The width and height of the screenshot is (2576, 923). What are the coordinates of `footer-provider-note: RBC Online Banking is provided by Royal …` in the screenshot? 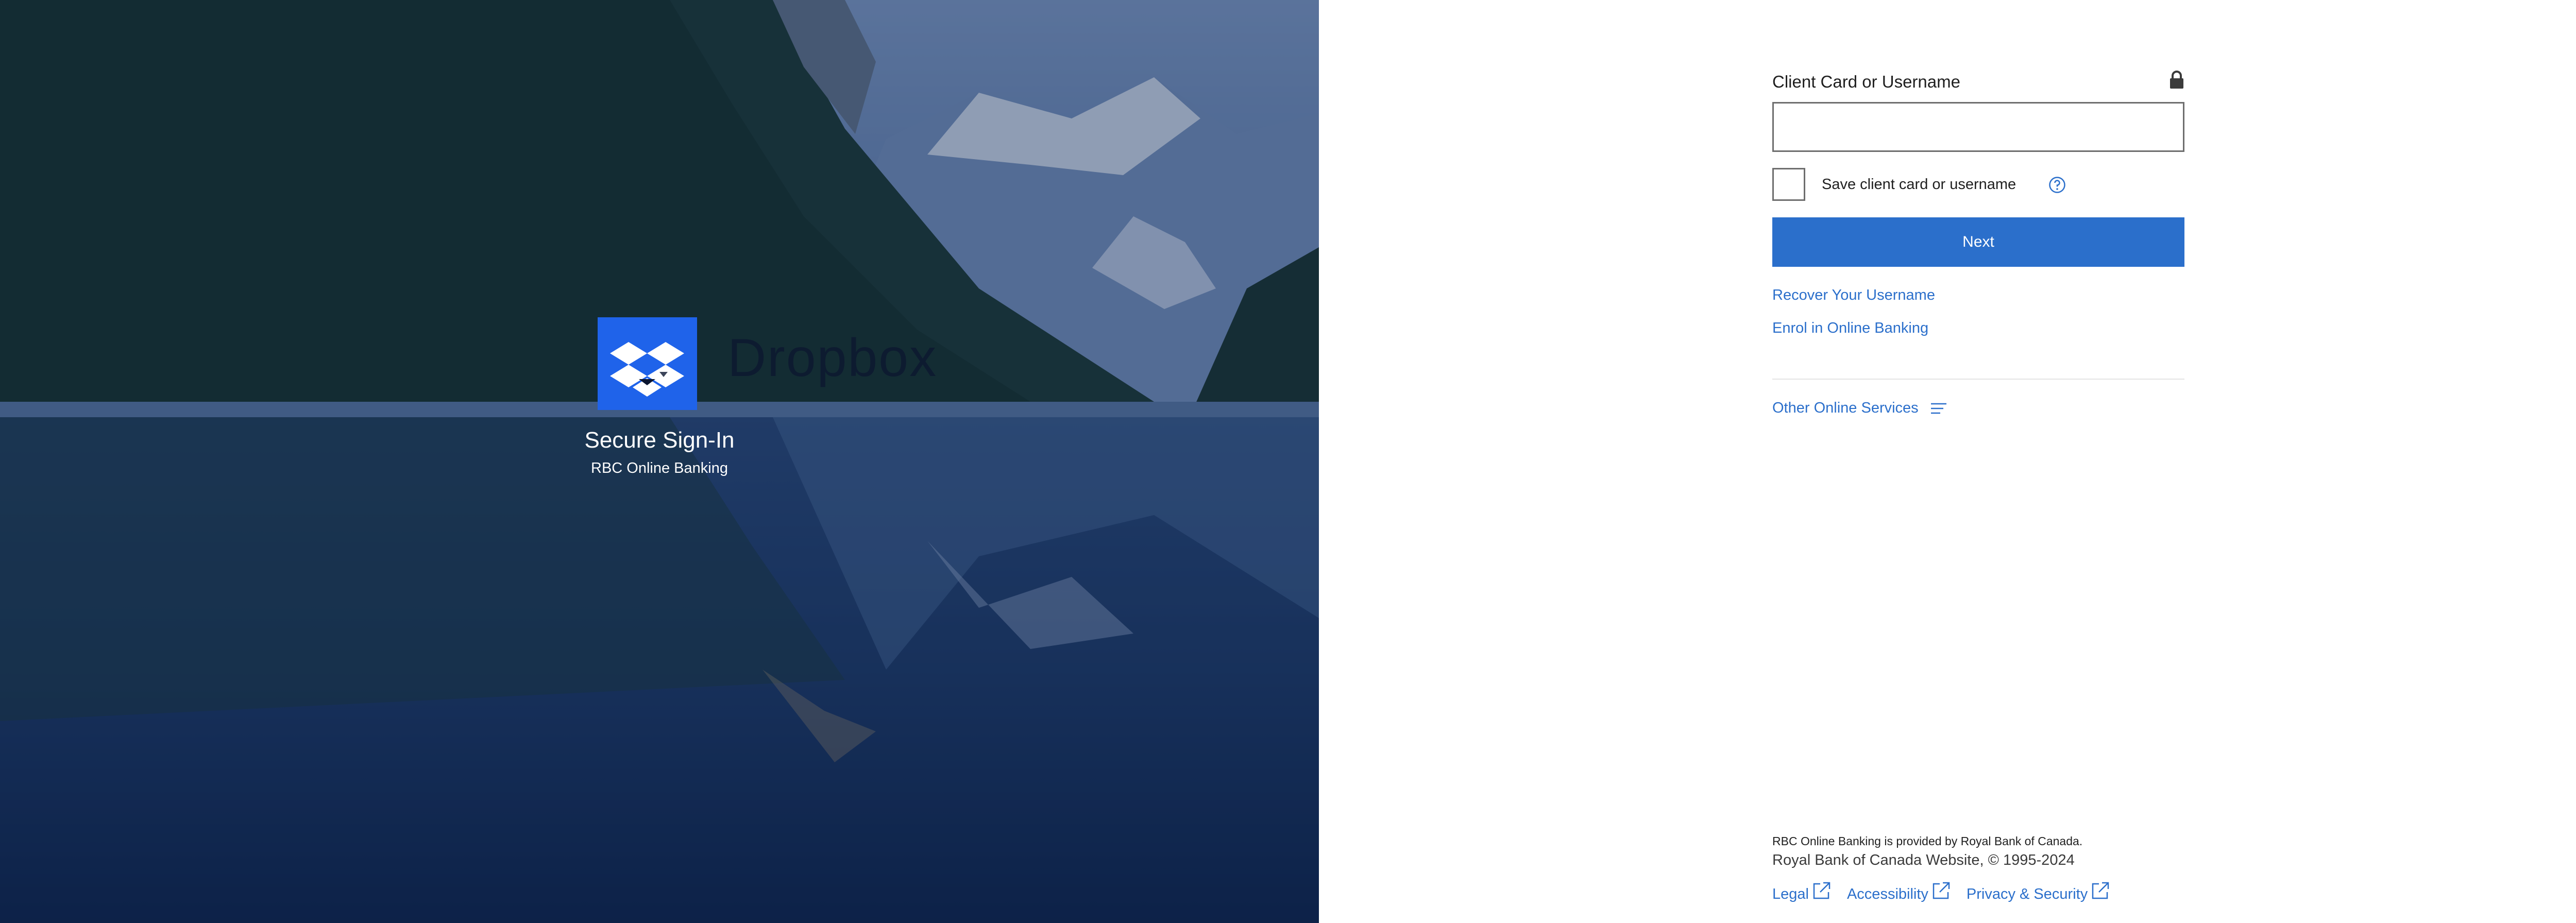 It's located at (1927, 841).